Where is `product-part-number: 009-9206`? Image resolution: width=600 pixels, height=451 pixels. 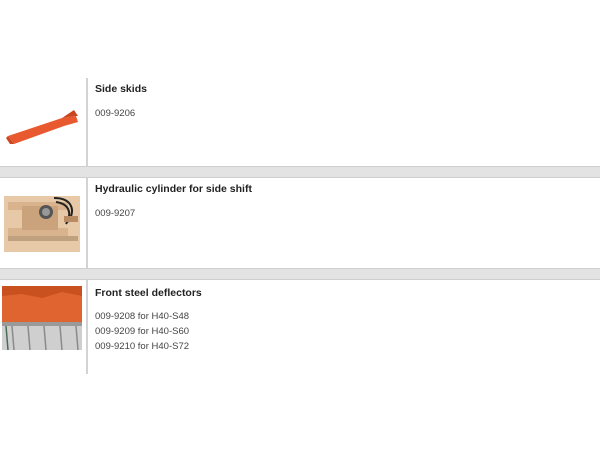 product-part-number: 009-9206 is located at coordinates (115, 113).